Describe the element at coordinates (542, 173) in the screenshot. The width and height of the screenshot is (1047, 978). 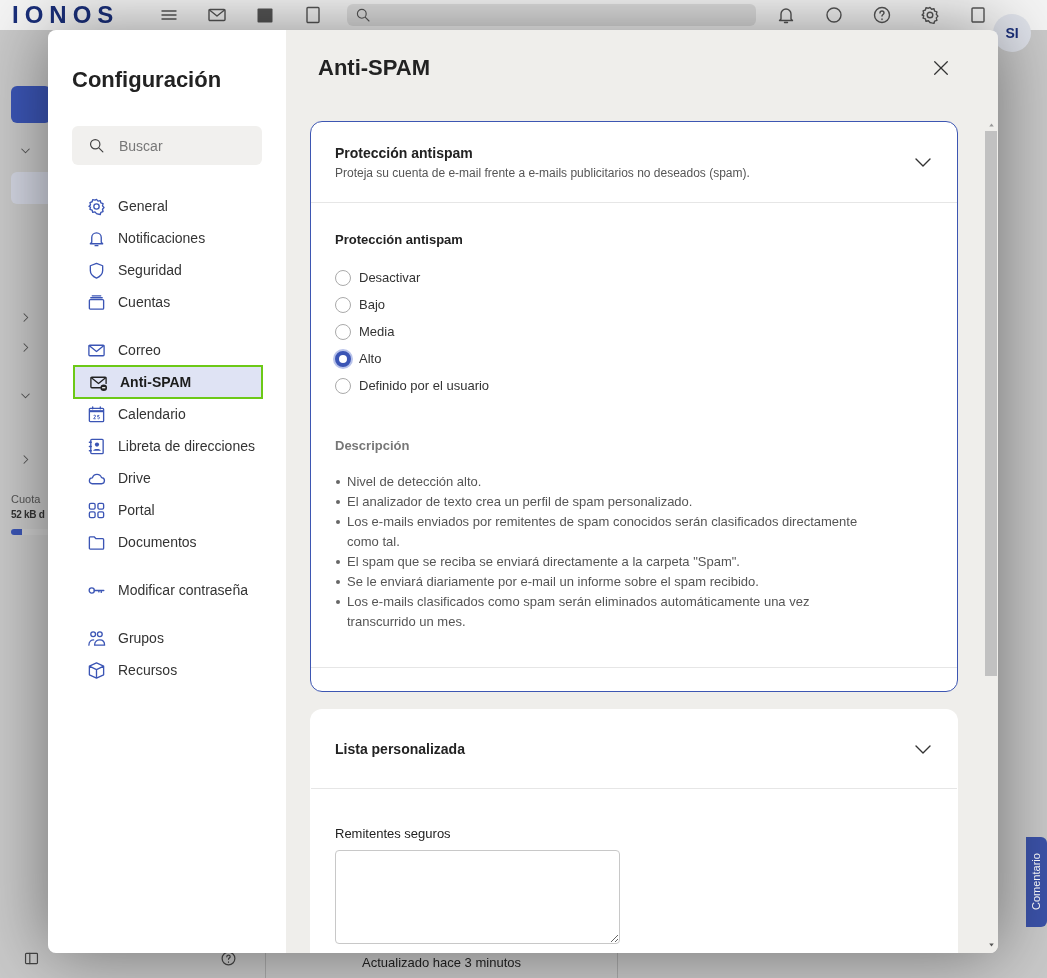
I see `section-subtitle: Proteja su cuenta de e-mail frente a e-mails publicitarios no deseados (spam).` at that location.